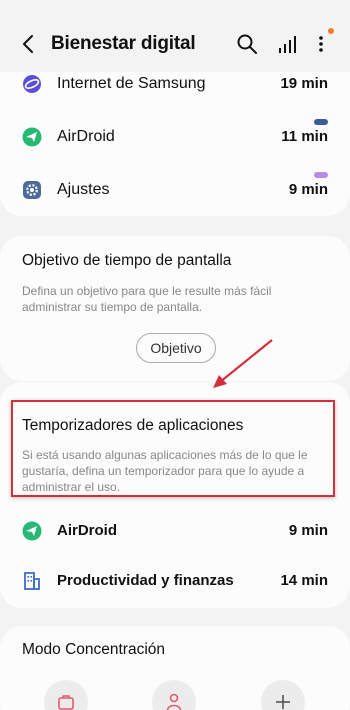 Image resolution: width=350 pixels, height=710 pixels. Describe the element at coordinates (83, 189) in the screenshot. I see `app-name: Ajustes` at that location.